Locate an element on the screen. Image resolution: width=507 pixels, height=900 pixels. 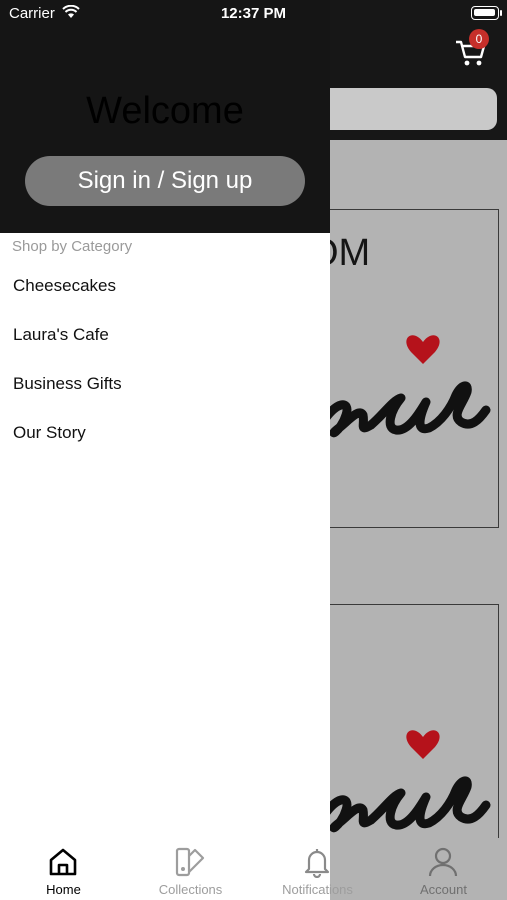
menu-item-lauras-cafe: Laura's Cafe is located at coordinates (61, 335).